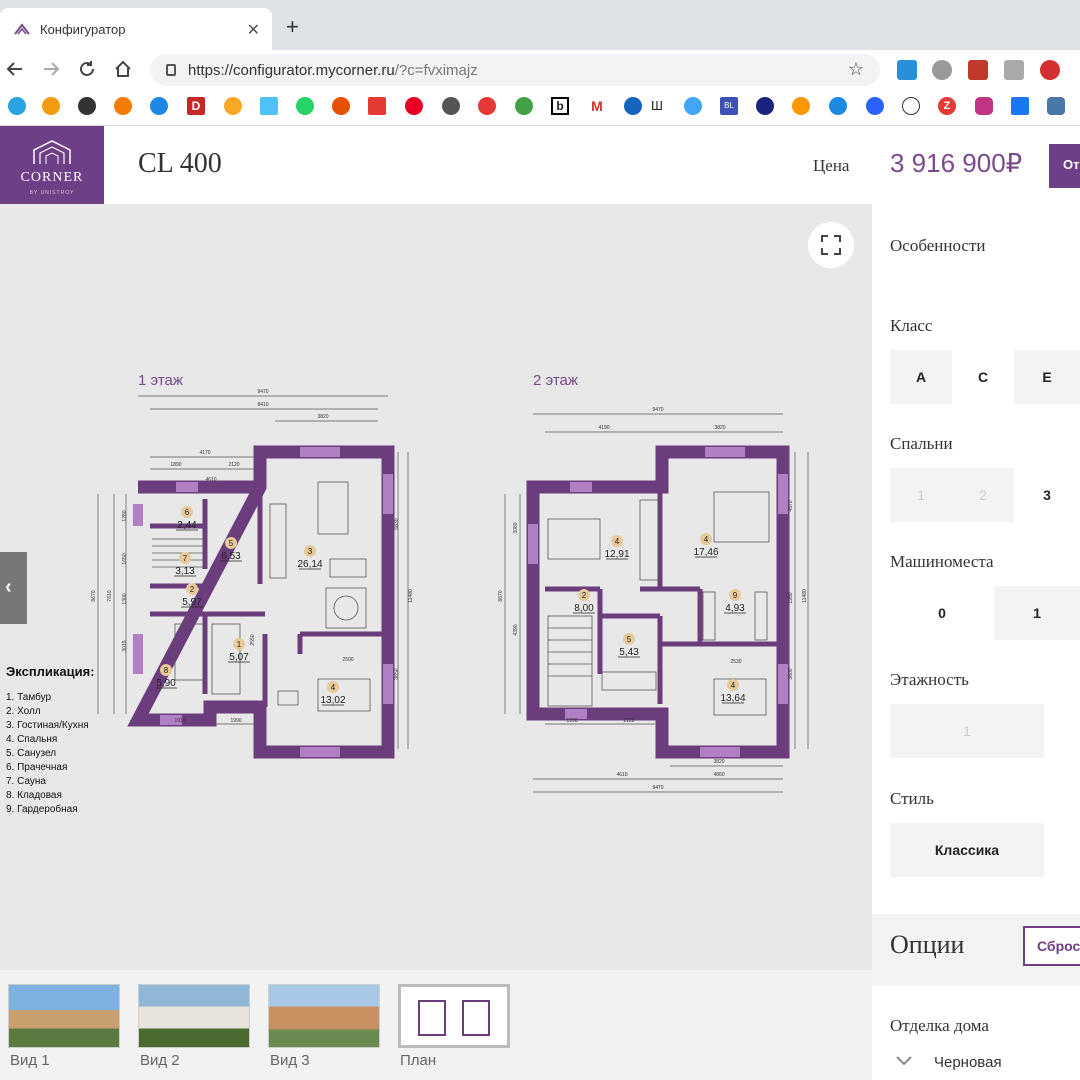 The image size is (1080, 1080). I want to click on thumbnail-plan, so click(454, 1016).